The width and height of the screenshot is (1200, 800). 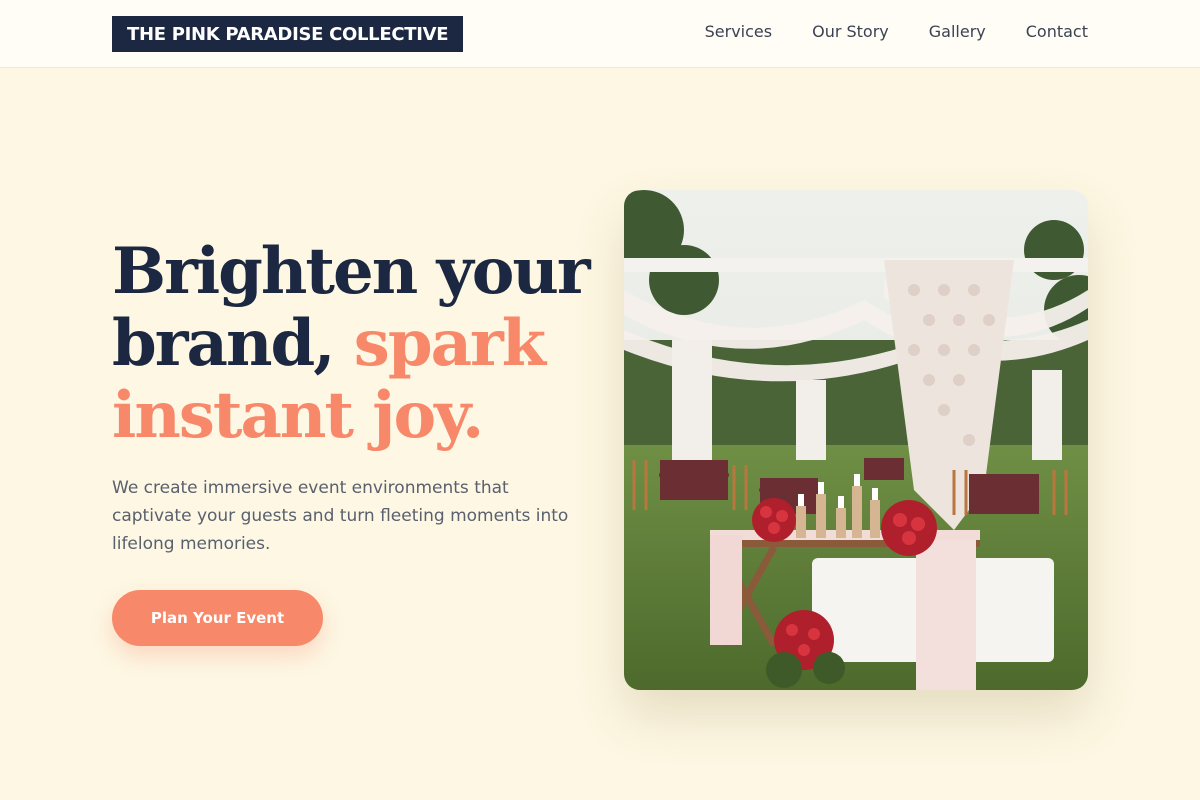 I want to click on hero-headline: Brighten your brand, spark instant joy., so click(x=357, y=344).